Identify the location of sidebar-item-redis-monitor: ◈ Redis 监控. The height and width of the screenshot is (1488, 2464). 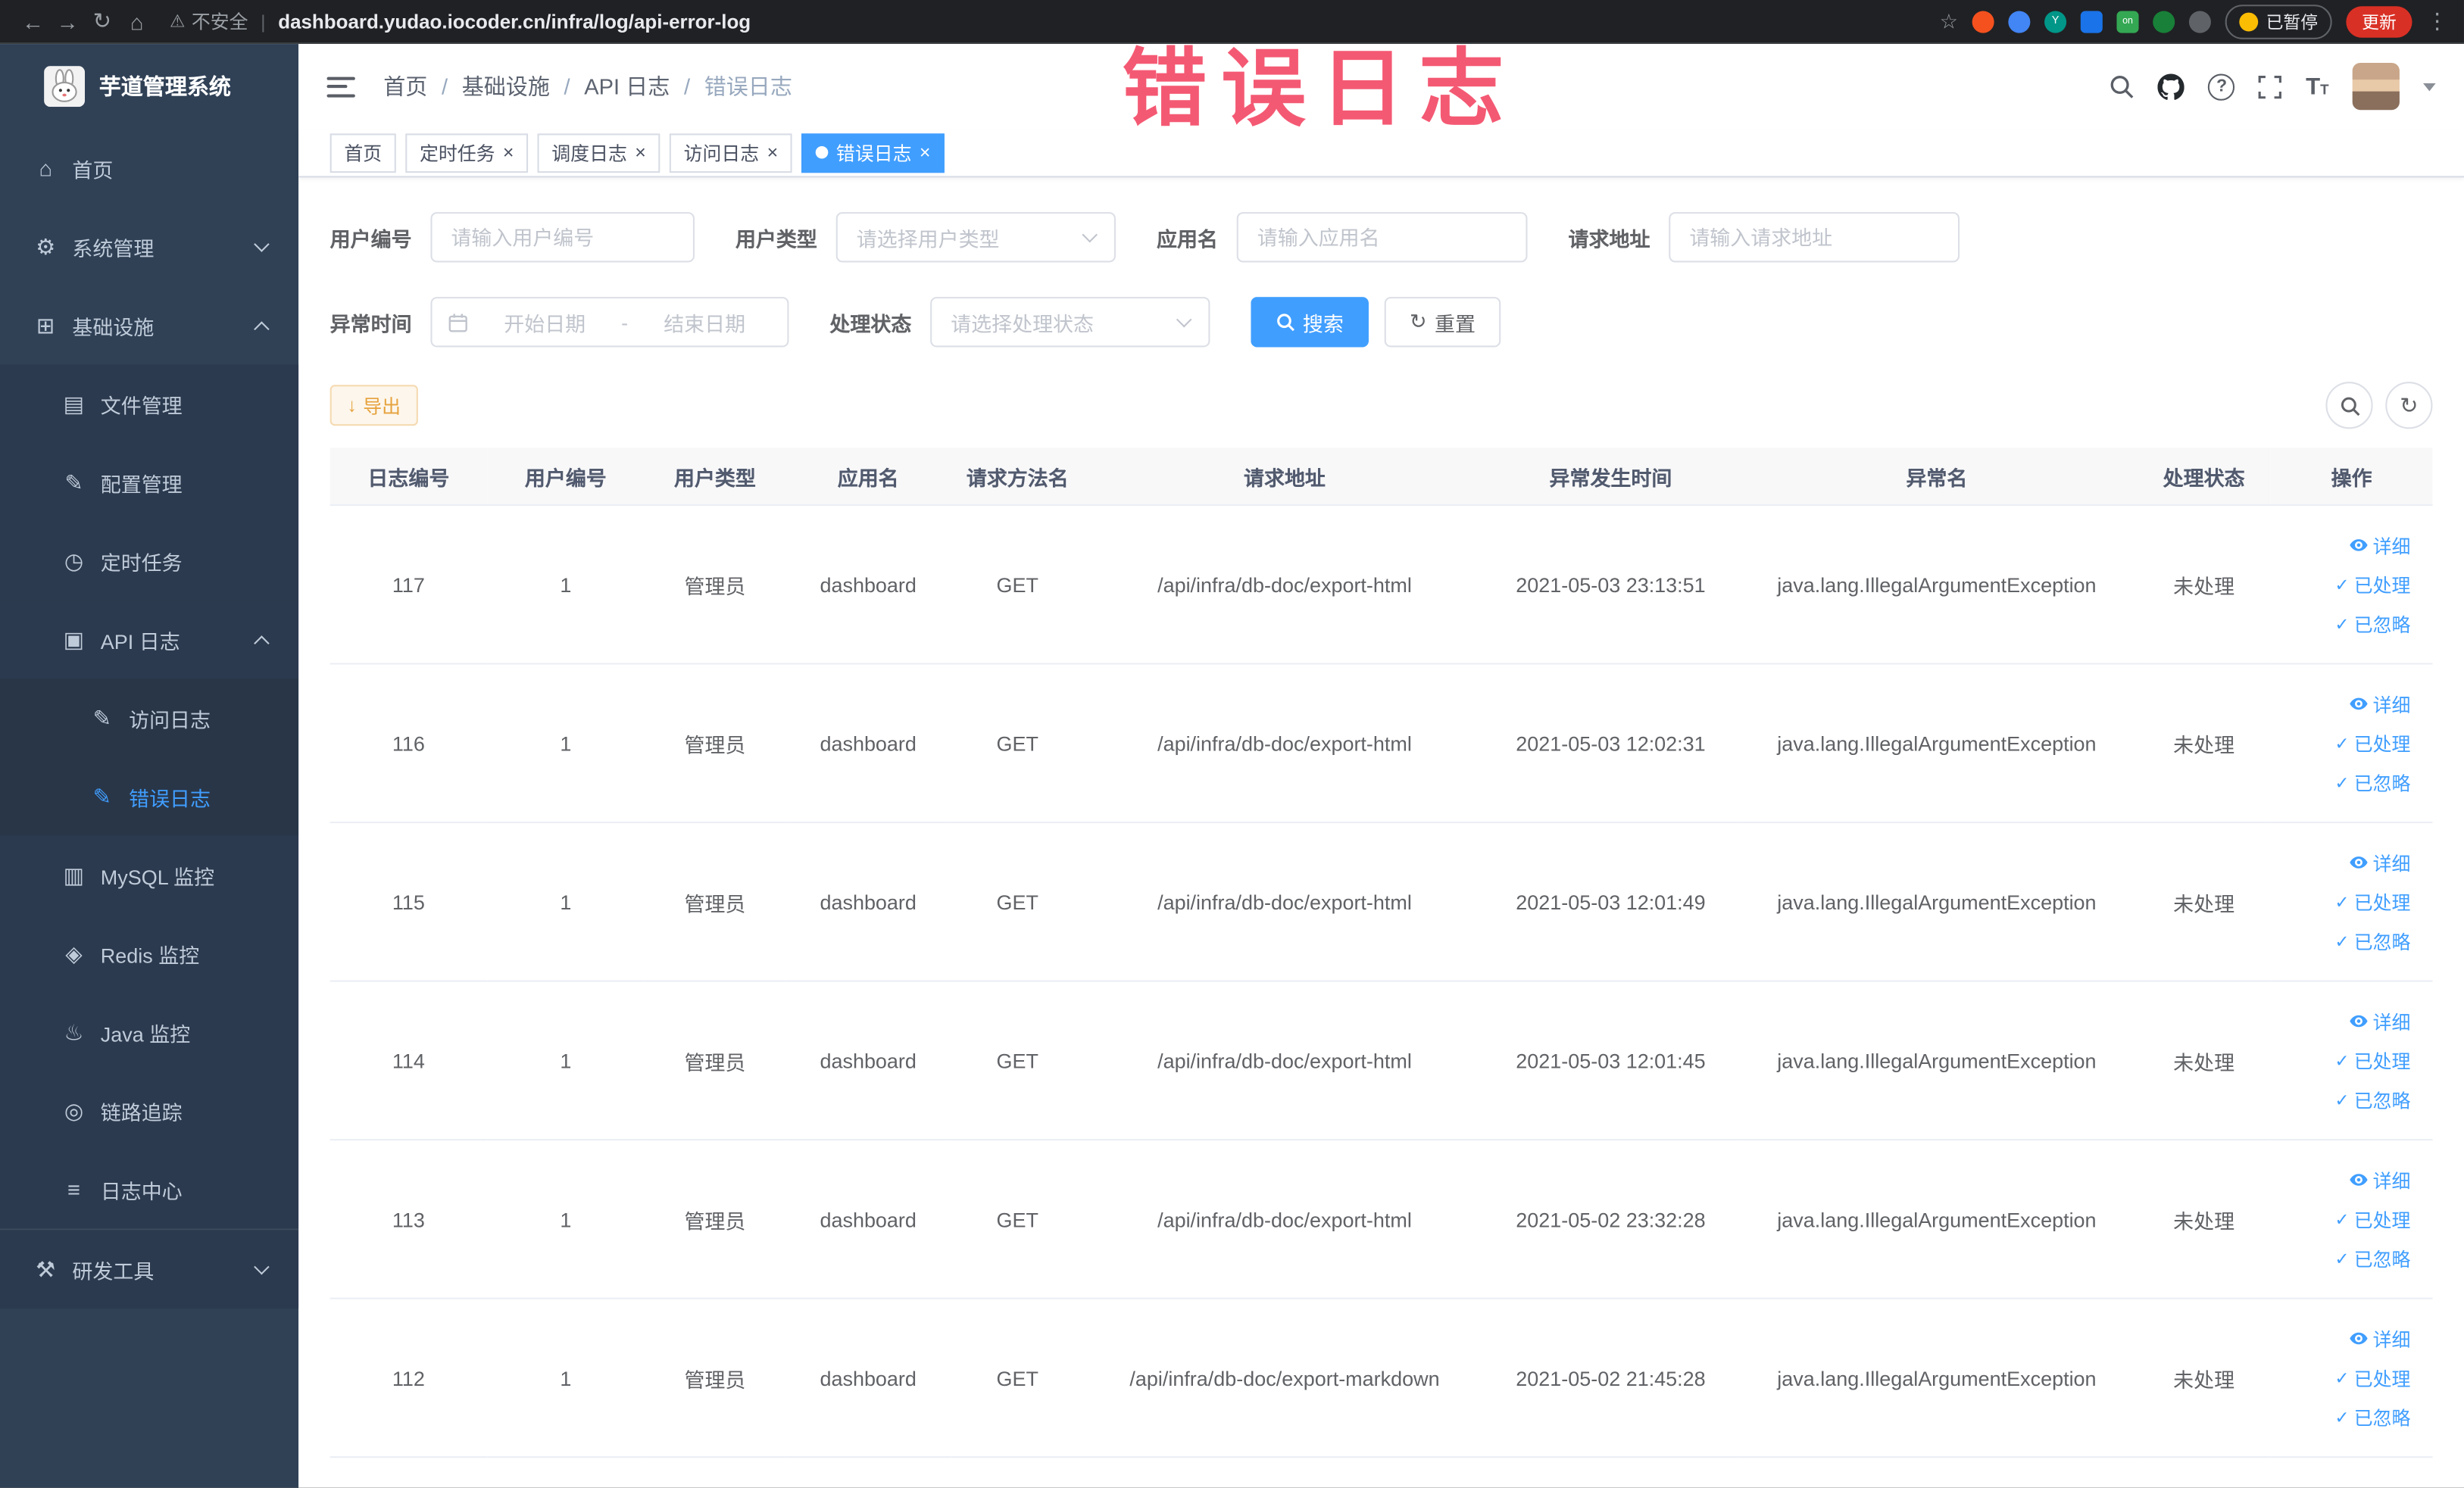
(149, 954).